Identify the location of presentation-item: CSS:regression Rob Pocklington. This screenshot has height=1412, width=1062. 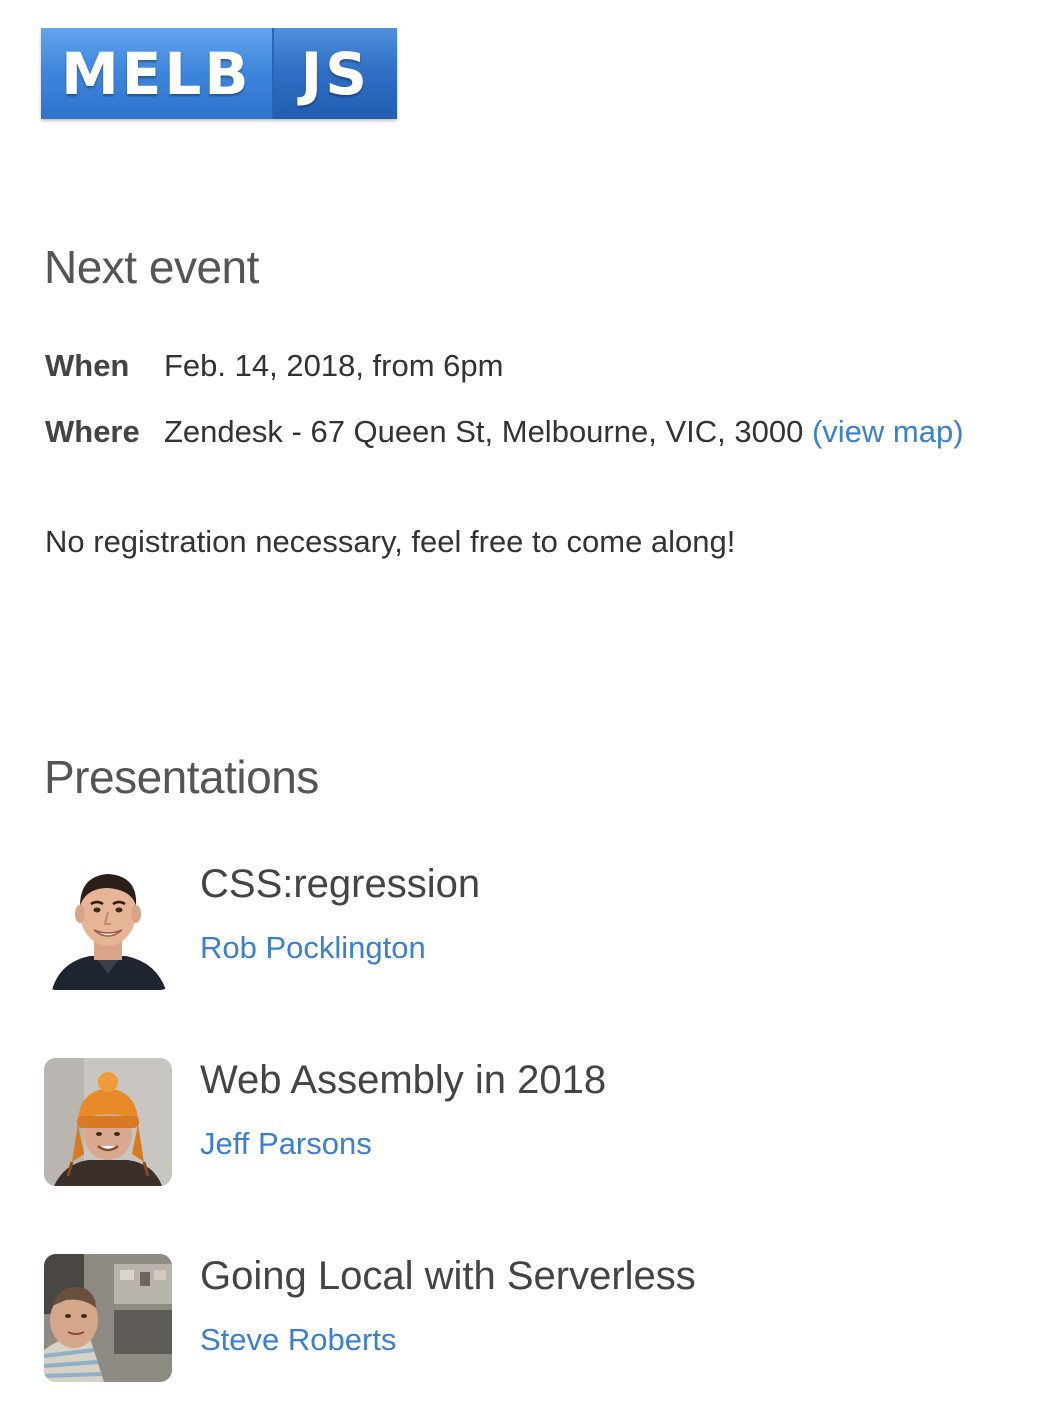
(534, 926).